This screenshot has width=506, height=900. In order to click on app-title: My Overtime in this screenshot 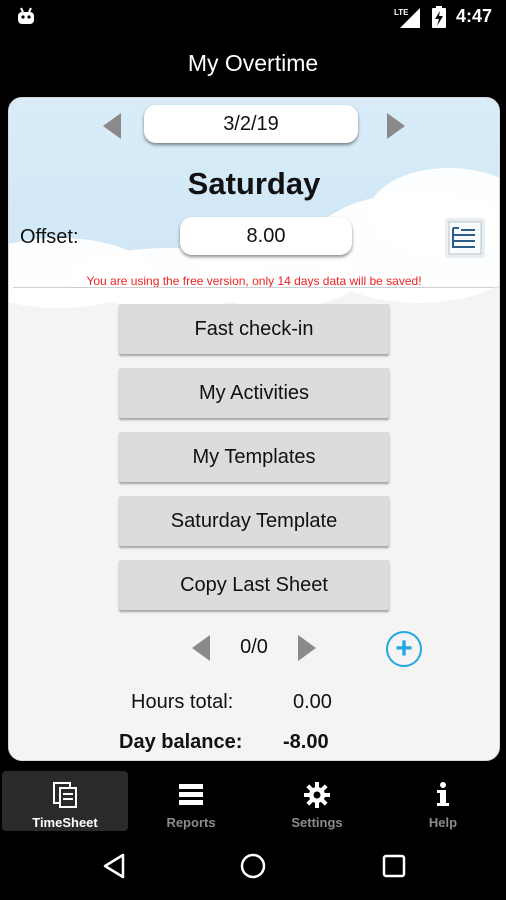, I will do `click(253, 62)`.